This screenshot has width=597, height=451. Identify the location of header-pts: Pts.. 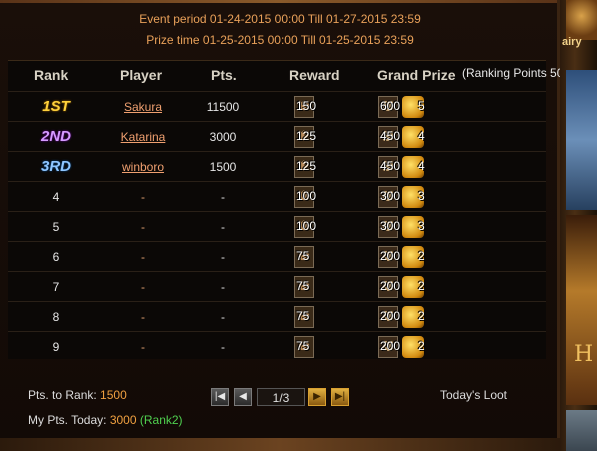
(224, 75).